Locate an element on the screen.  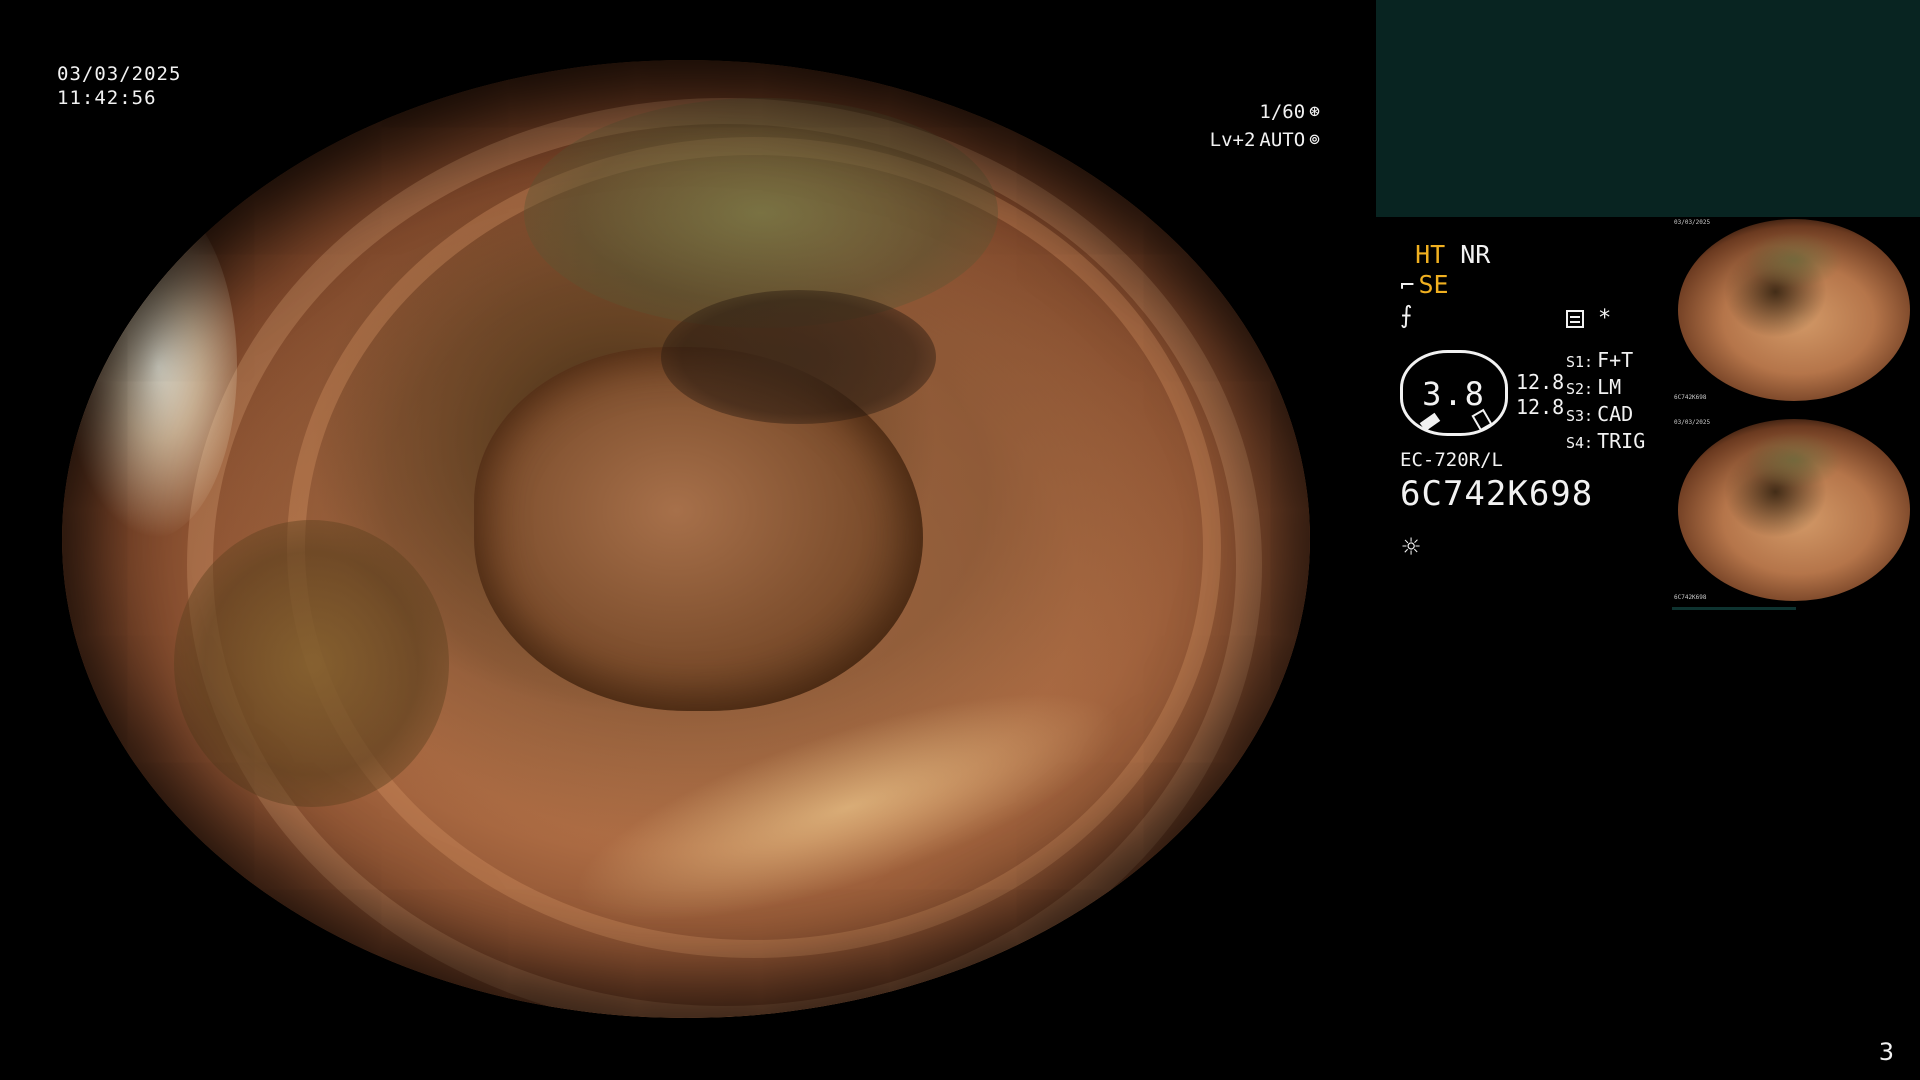
page-number: 3 is located at coordinates (1886, 1052).